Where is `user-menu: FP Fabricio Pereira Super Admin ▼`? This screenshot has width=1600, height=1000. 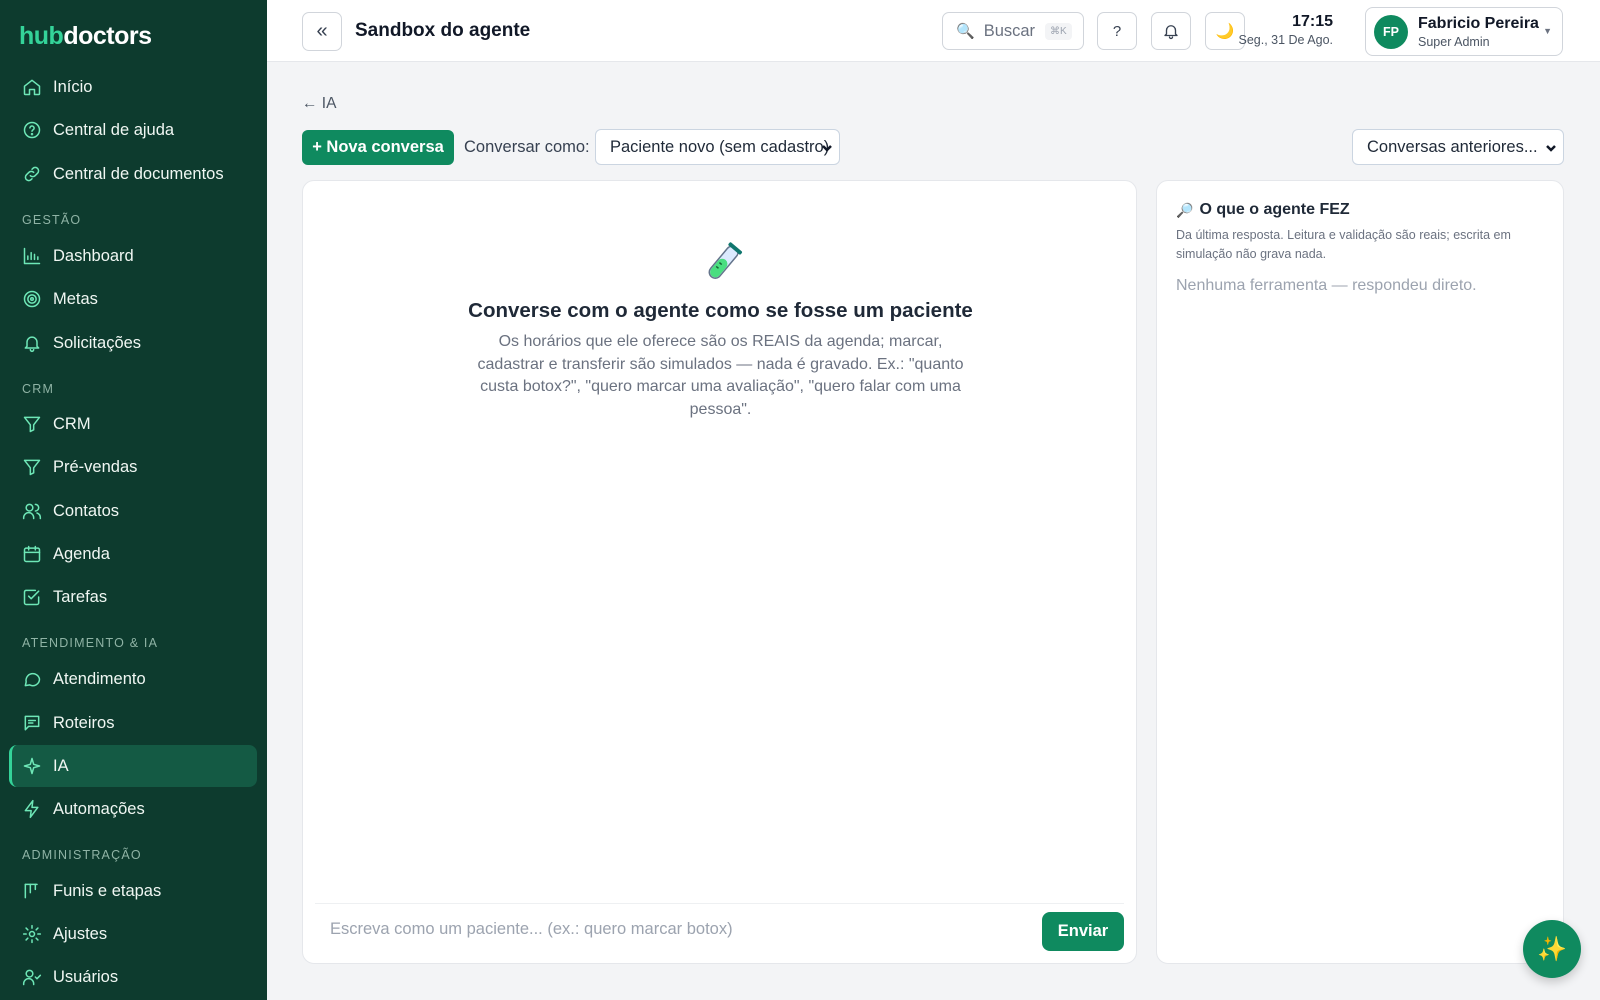 user-menu: FP Fabricio Pereira Super Admin ▼ is located at coordinates (1464, 31).